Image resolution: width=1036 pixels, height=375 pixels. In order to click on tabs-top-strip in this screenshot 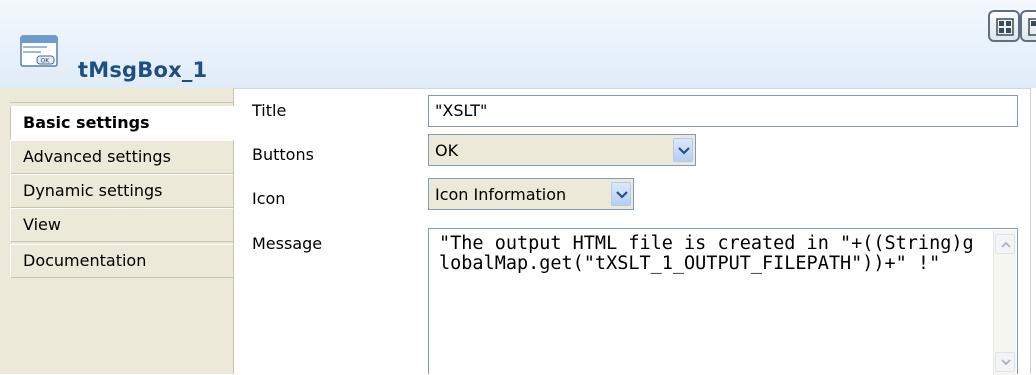, I will do `click(121, 95)`.